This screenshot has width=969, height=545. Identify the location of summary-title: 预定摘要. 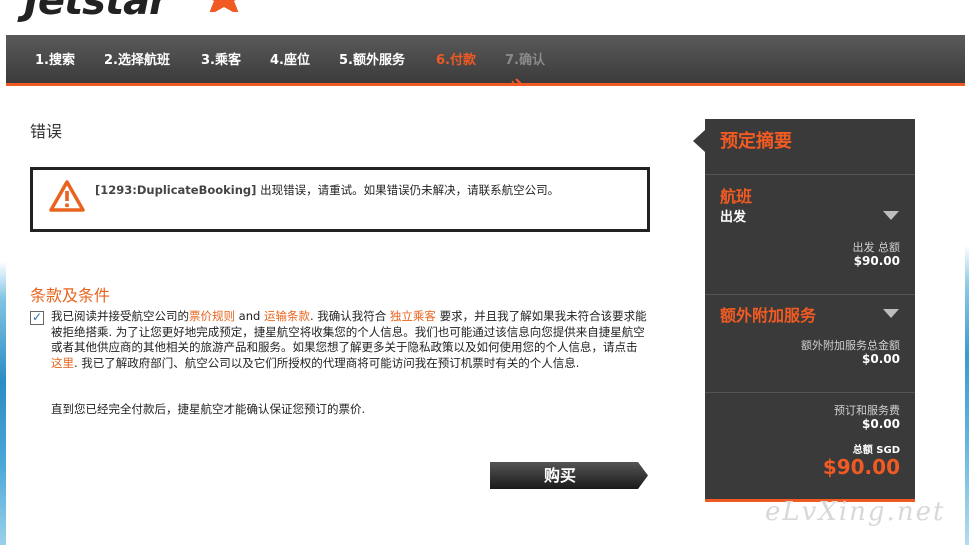
(756, 141).